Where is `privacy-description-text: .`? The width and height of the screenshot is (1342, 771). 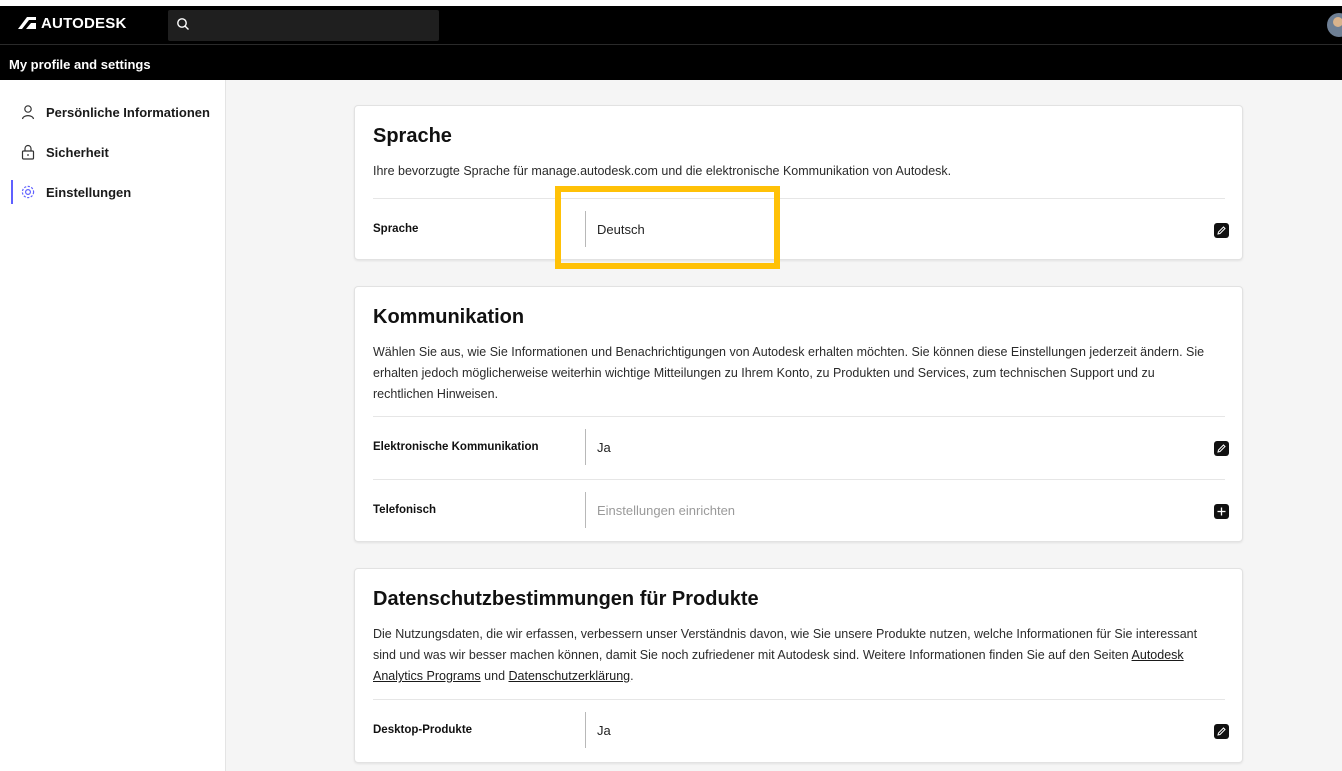
privacy-description-text: . is located at coordinates (632, 676).